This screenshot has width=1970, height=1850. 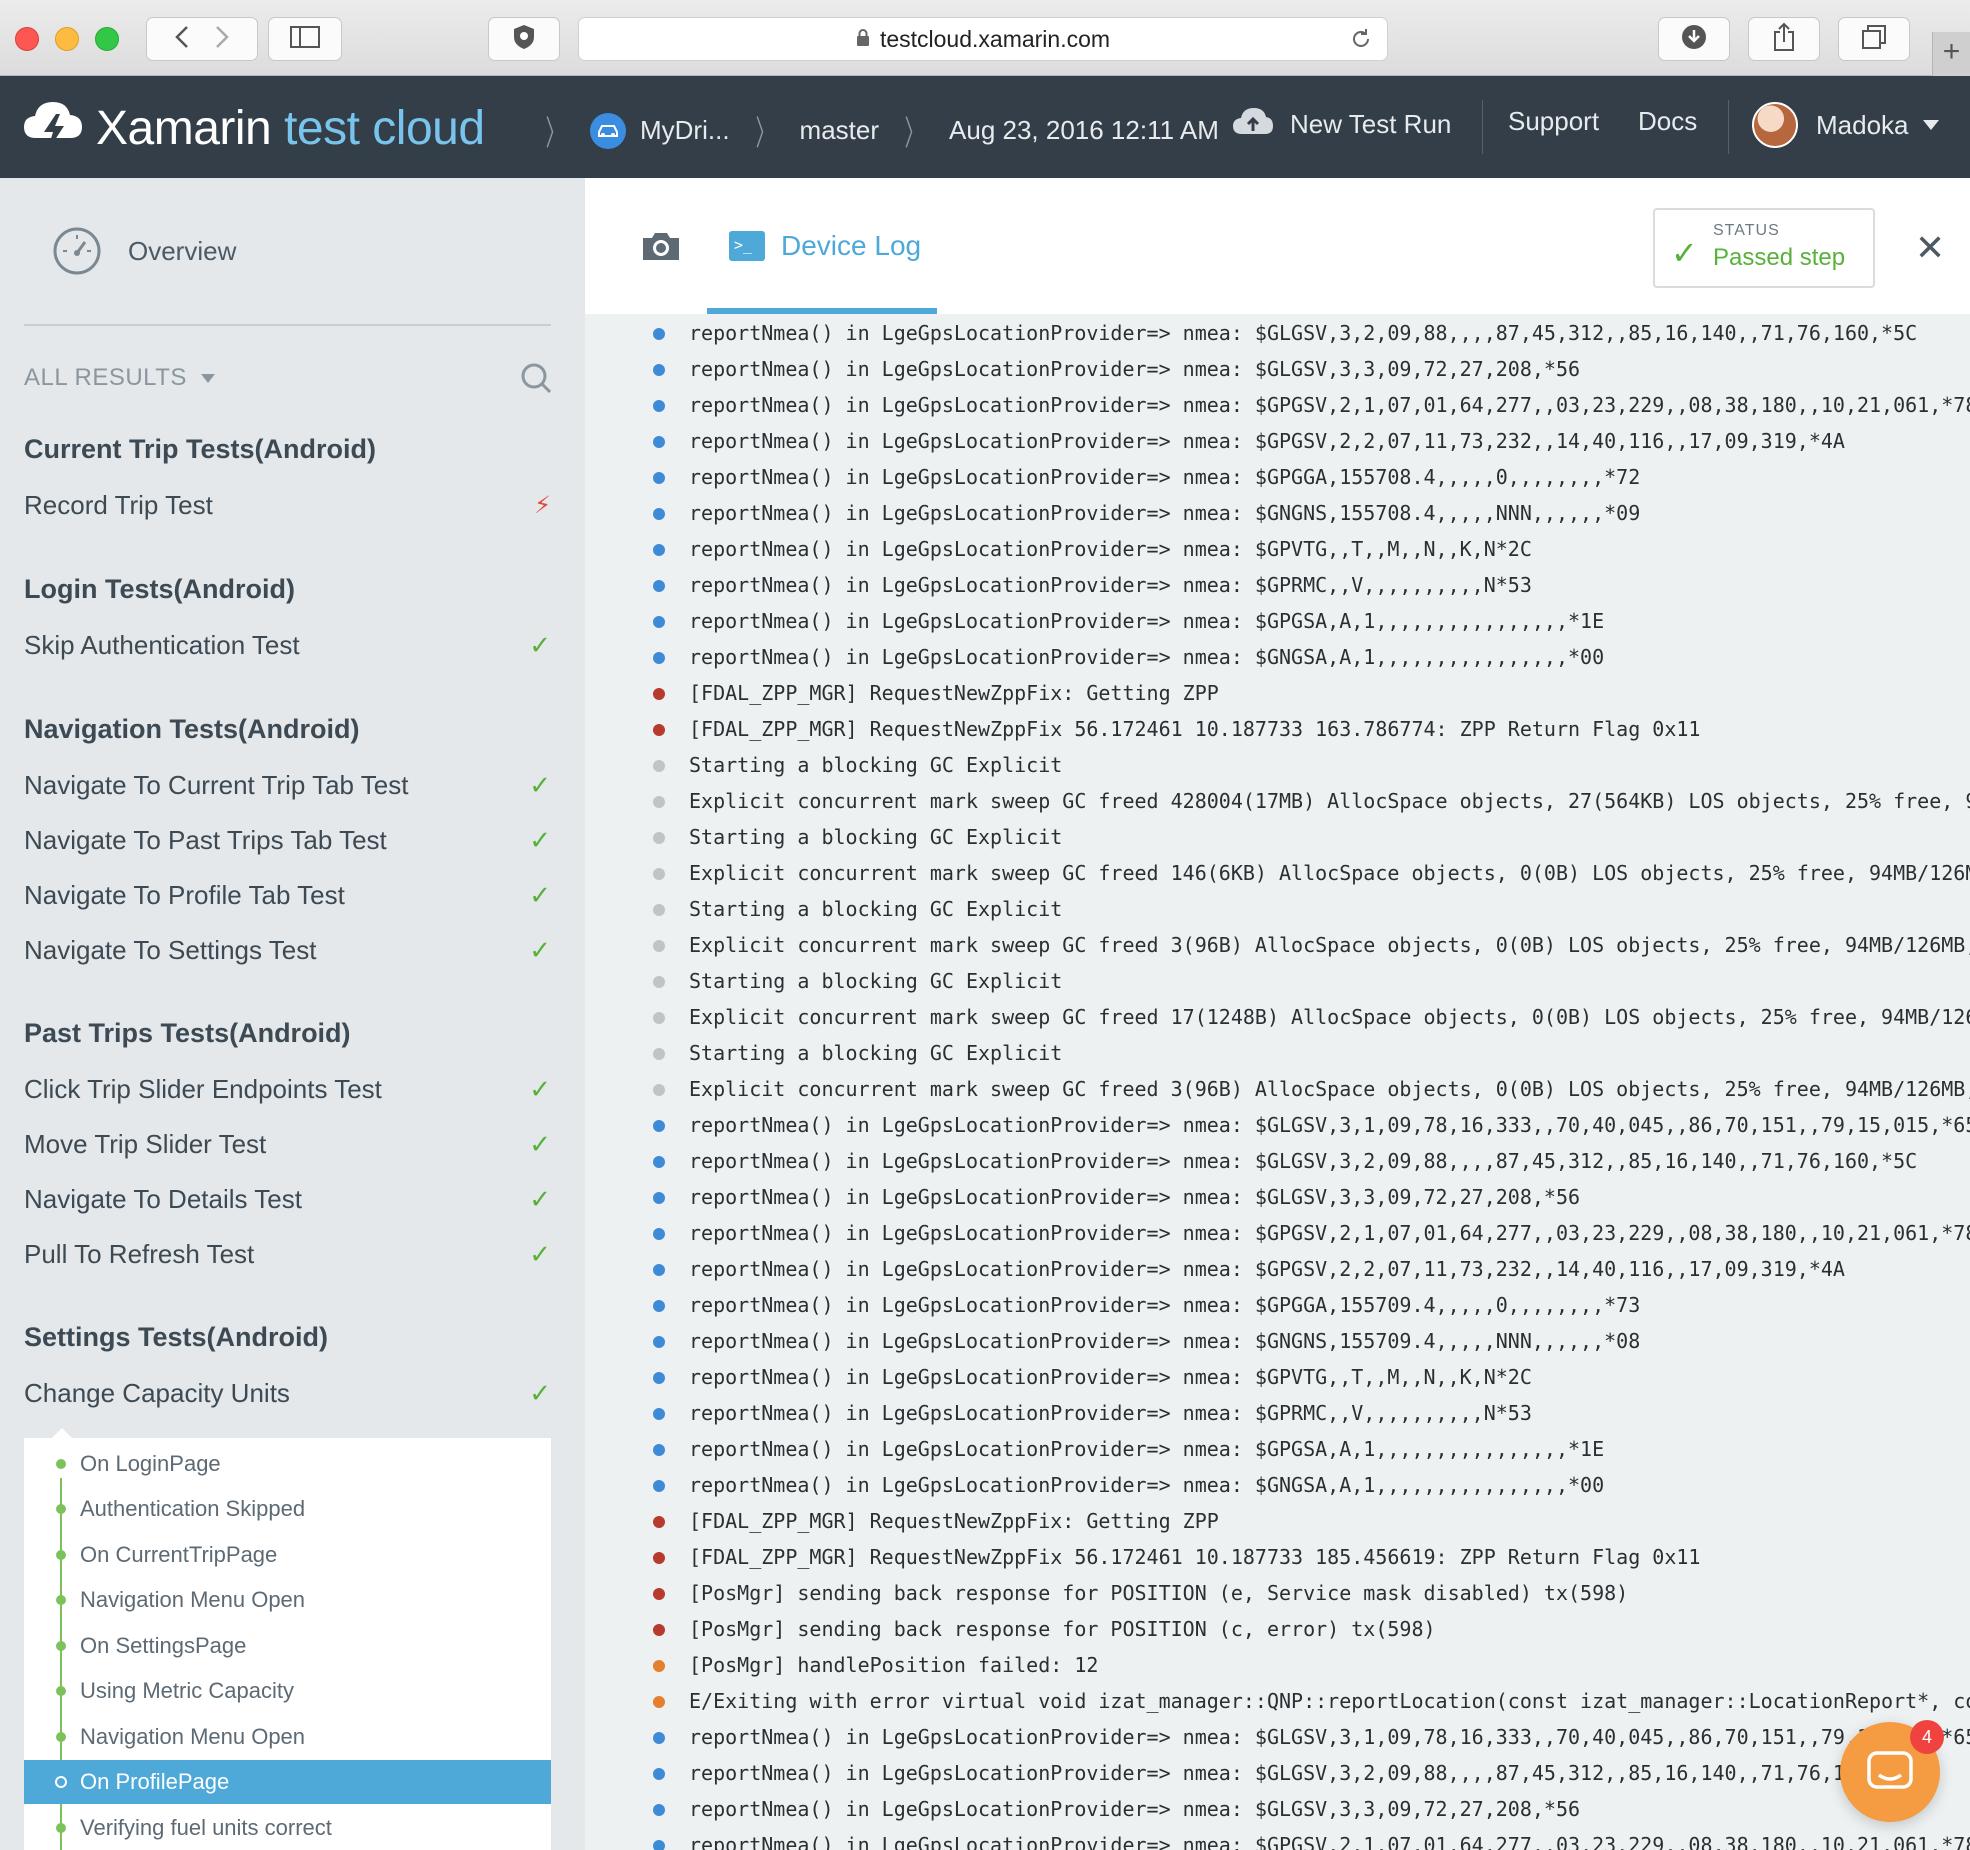 I want to click on step-label: Verifying fuel units correct, so click(x=206, y=1827).